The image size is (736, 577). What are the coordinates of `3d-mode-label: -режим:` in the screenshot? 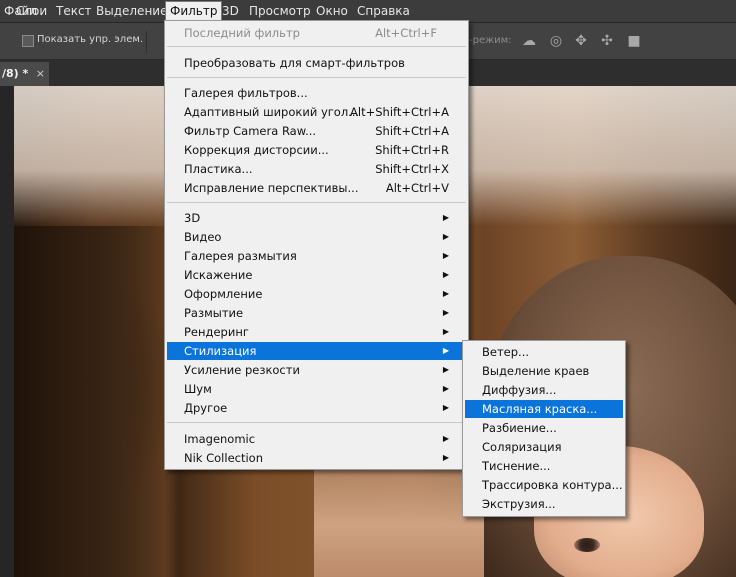 It's located at (490, 40).